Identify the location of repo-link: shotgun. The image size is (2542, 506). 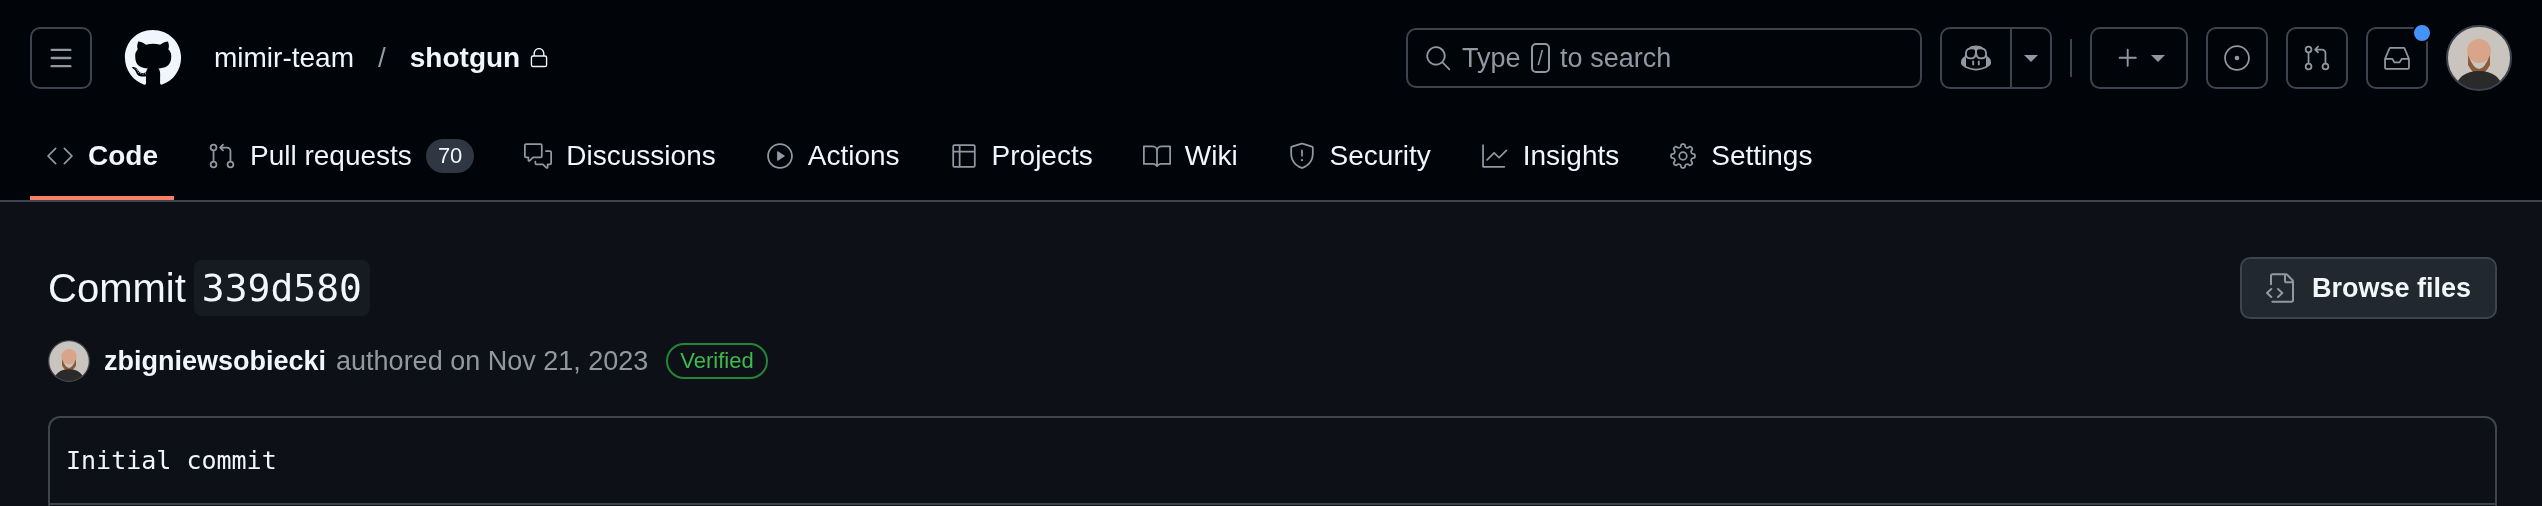
(465, 58).